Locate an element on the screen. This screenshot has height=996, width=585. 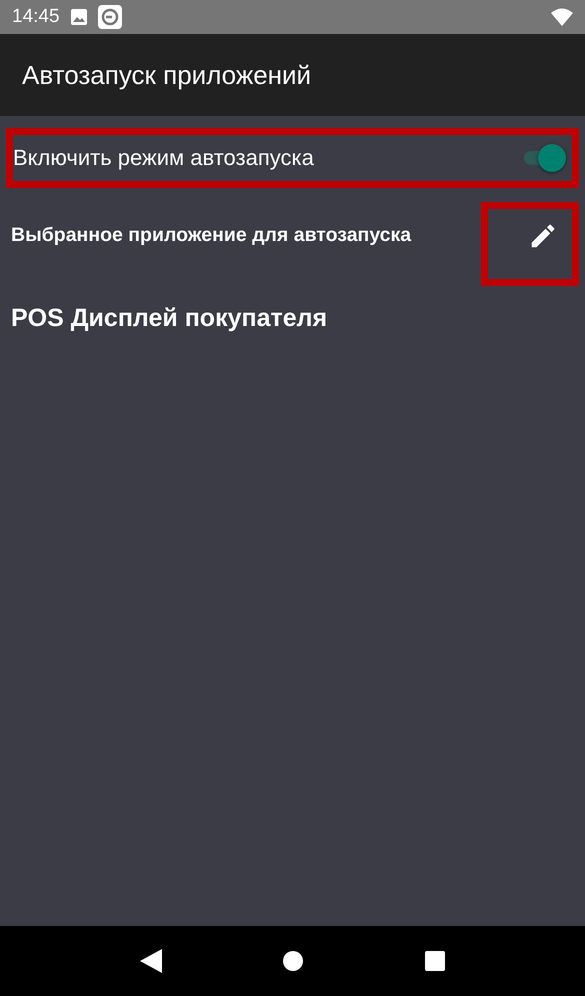
back-icon is located at coordinates (151, 961).